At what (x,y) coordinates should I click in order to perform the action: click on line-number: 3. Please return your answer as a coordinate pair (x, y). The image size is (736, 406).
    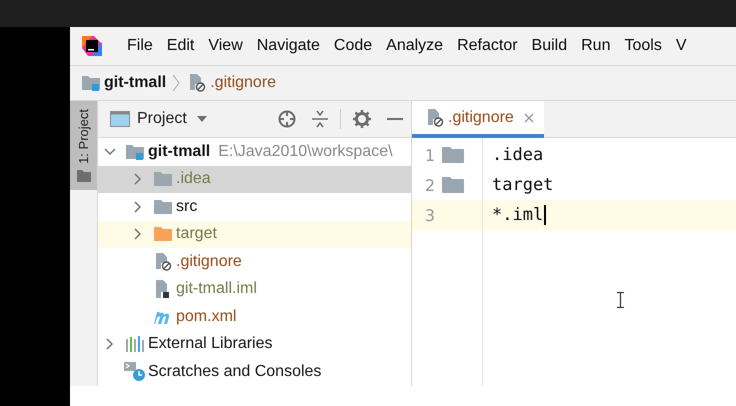
    Looking at the image, I should click on (430, 215).